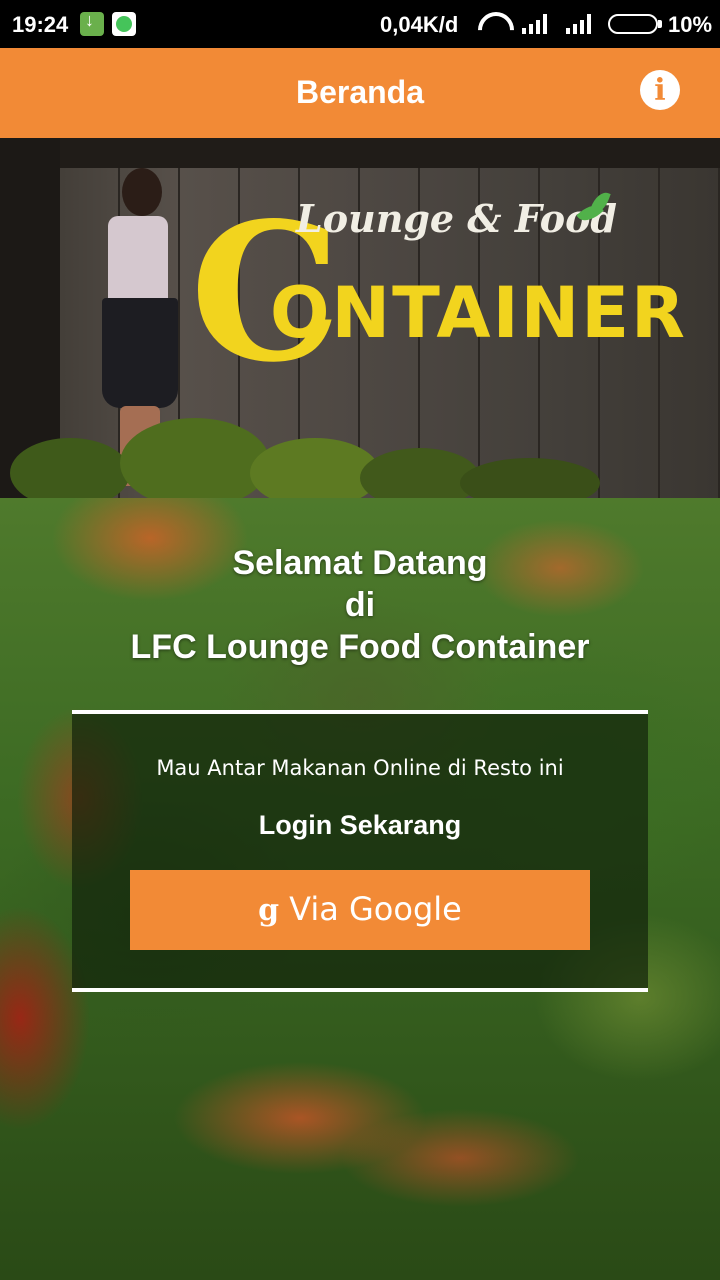 Image resolution: width=720 pixels, height=1280 pixels. Describe the element at coordinates (360, 647) in the screenshot. I see `welcome-line-3: LFC Lounge Food Container` at that location.